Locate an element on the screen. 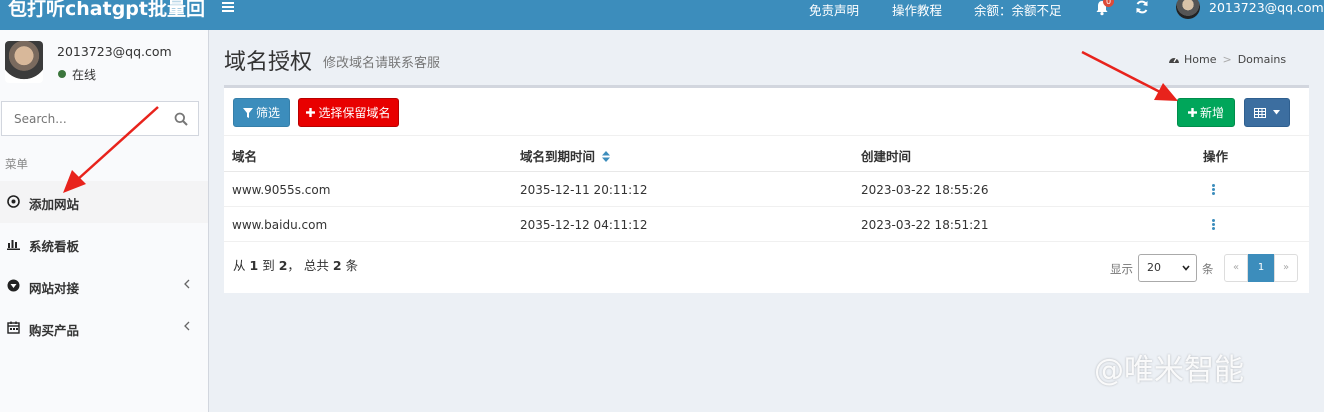  sidebar-item-label: 系统看板 is located at coordinates (54, 246).